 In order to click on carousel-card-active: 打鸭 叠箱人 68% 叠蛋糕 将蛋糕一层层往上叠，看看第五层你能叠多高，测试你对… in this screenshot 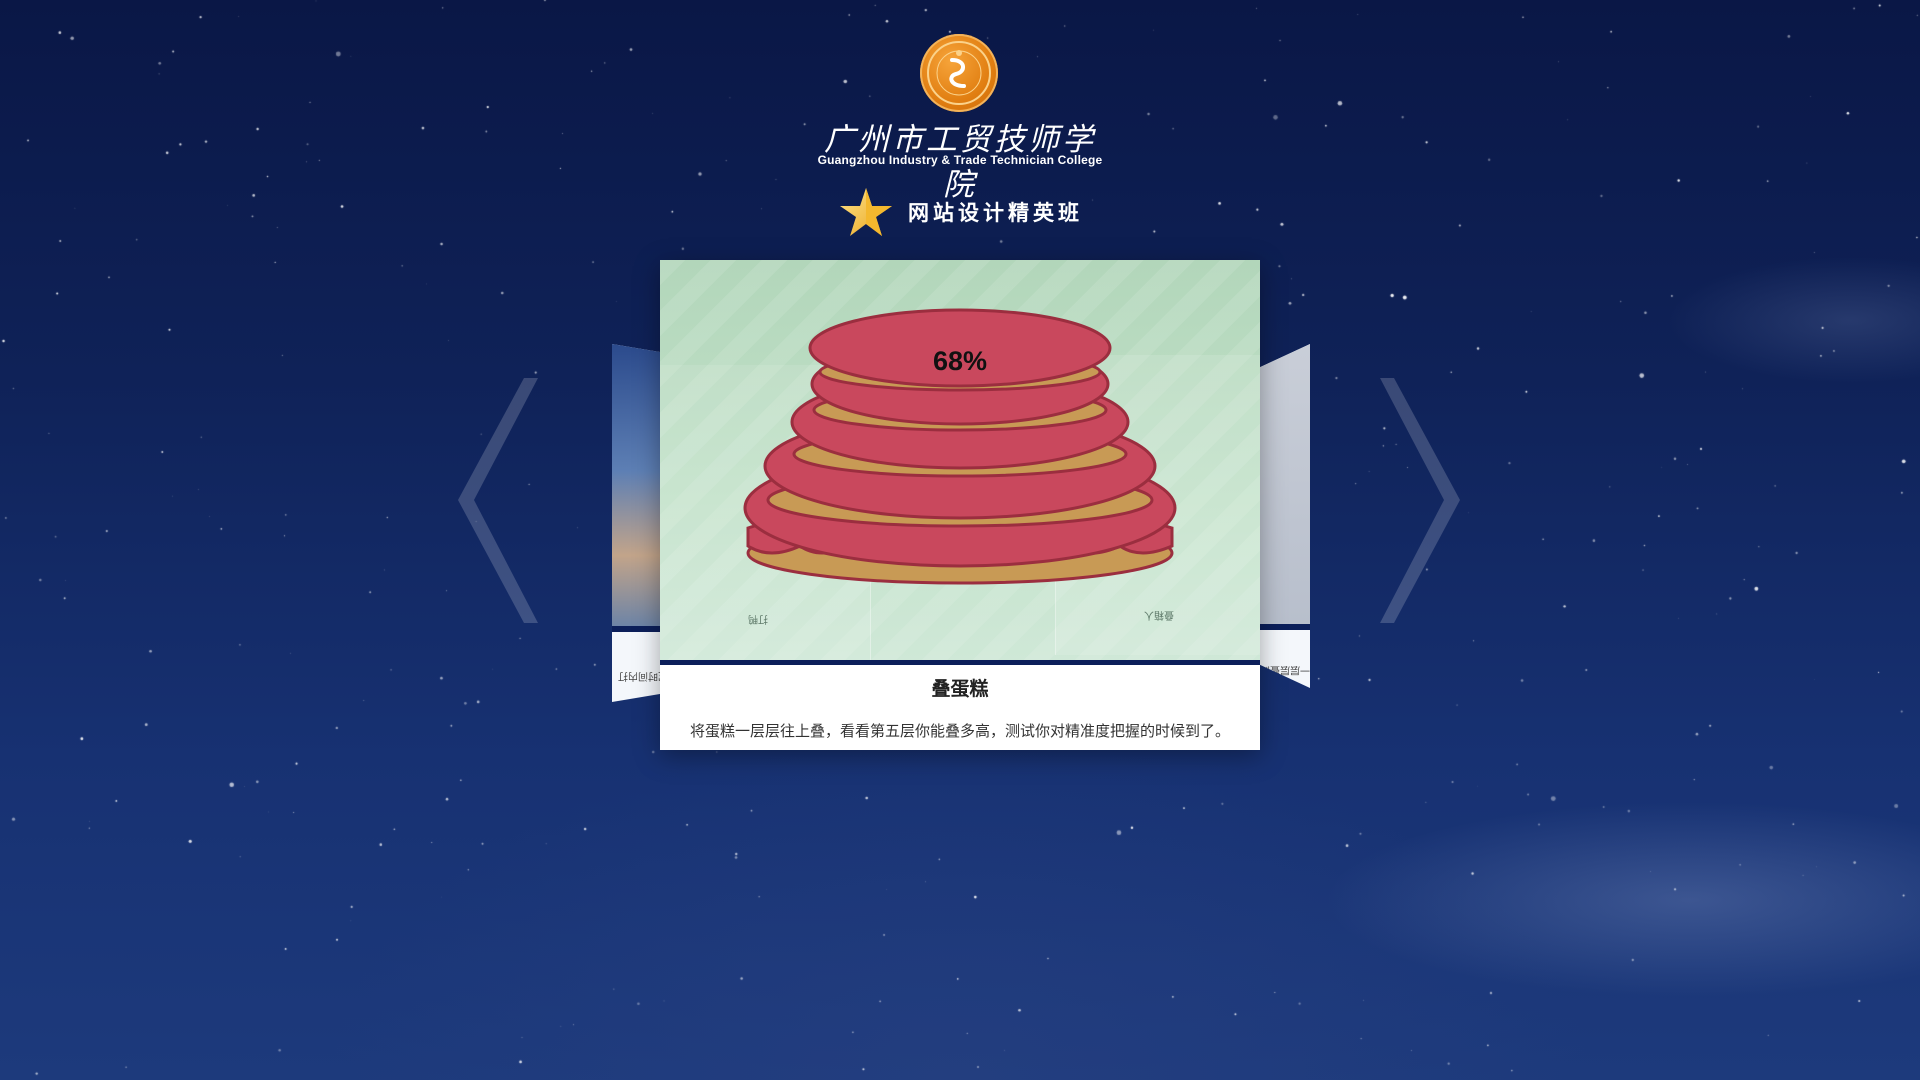, I will do `click(960, 505)`.